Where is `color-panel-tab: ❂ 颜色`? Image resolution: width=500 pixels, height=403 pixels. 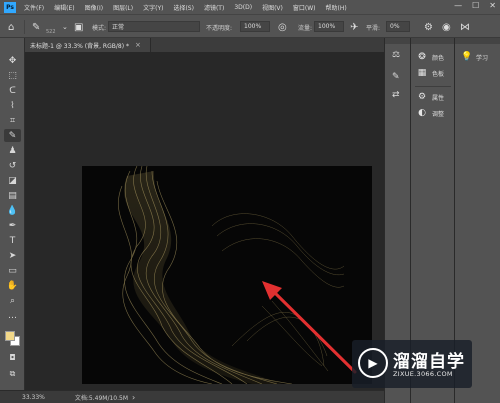
color-panel-tab: ❂ 颜色 is located at coordinates (430, 57).